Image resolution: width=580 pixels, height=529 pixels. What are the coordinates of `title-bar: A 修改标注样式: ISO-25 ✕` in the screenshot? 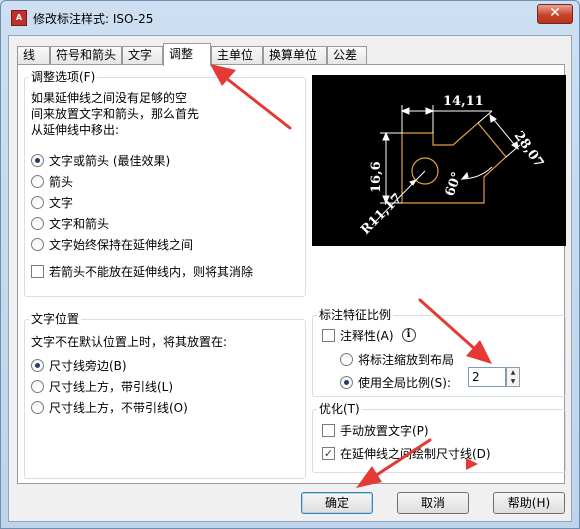 It's located at (290, 18).